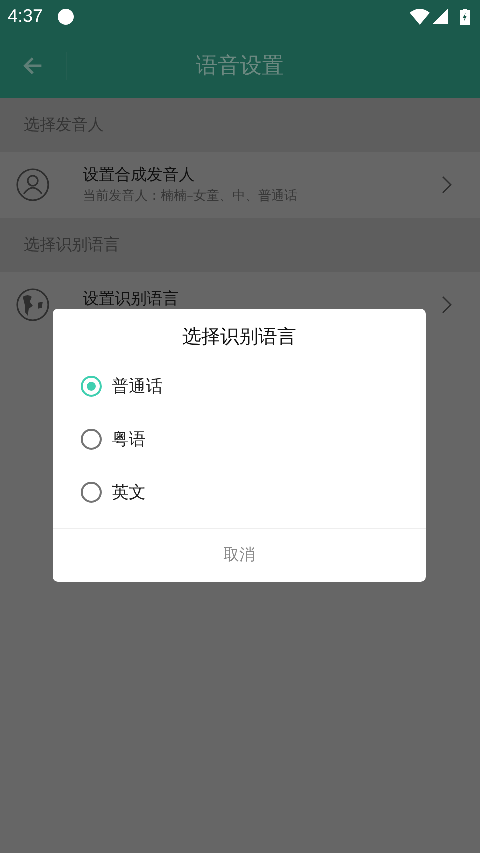 This screenshot has height=853, width=480. What do you see at coordinates (33, 185) in the screenshot?
I see `person-icon` at bounding box center [33, 185].